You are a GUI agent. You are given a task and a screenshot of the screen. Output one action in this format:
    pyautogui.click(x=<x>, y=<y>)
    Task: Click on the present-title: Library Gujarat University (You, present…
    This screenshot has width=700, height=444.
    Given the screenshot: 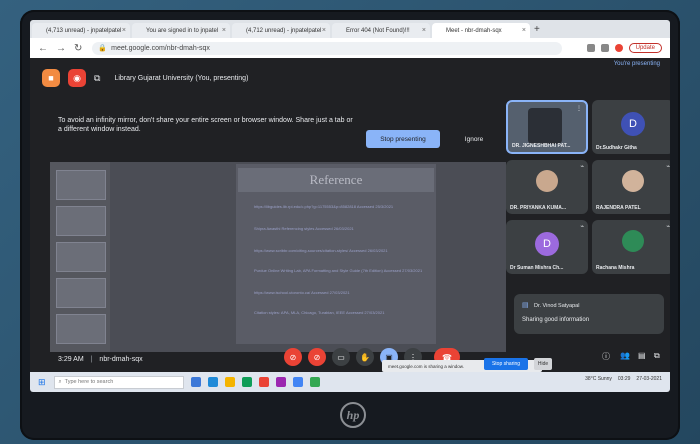 What is the action you would take?
    pyautogui.click(x=181, y=78)
    